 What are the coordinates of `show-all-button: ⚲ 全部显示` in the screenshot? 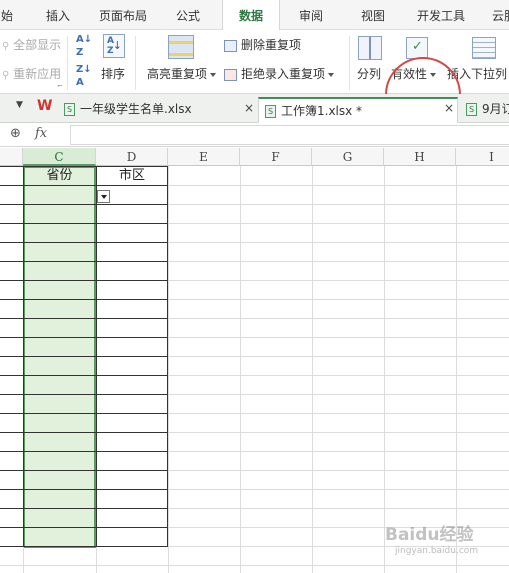 It's located at (31, 44).